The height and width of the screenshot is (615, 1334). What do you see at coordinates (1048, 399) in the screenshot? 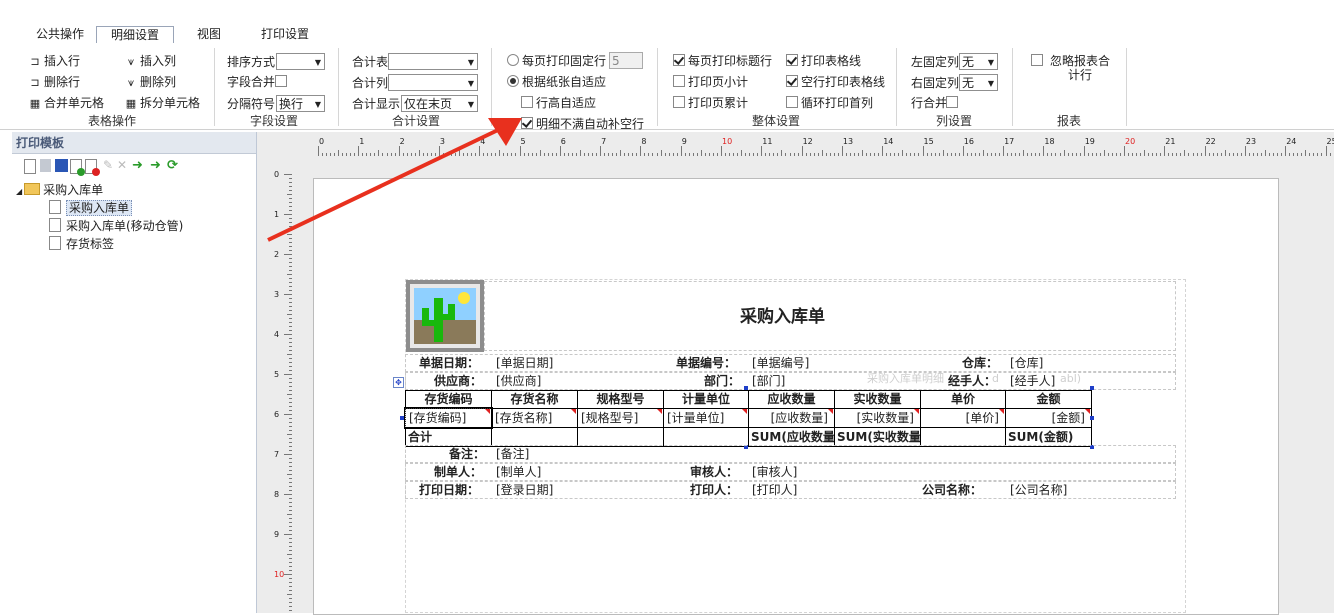
I see `detail-header-cell: 金额` at bounding box center [1048, 399].